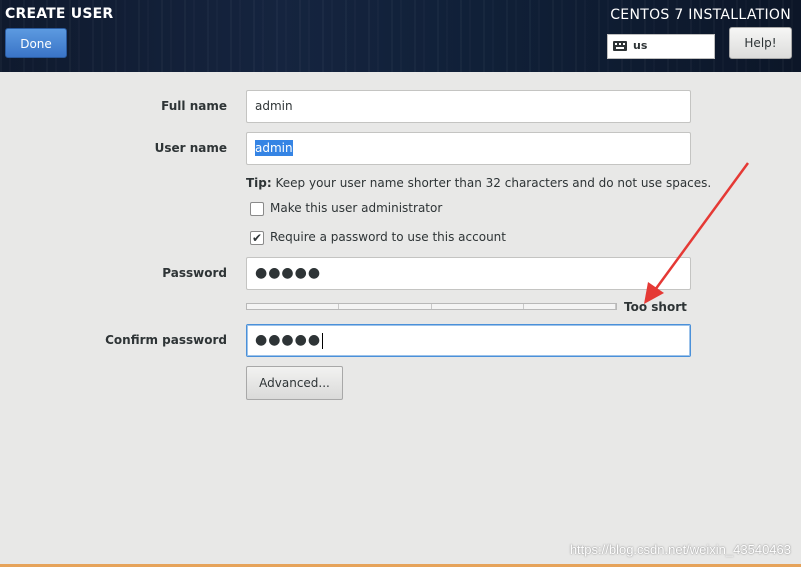 The height and width of the screenshot is (567, 801). I want to click on keyboard-layout-label: us, so click(640, 45).